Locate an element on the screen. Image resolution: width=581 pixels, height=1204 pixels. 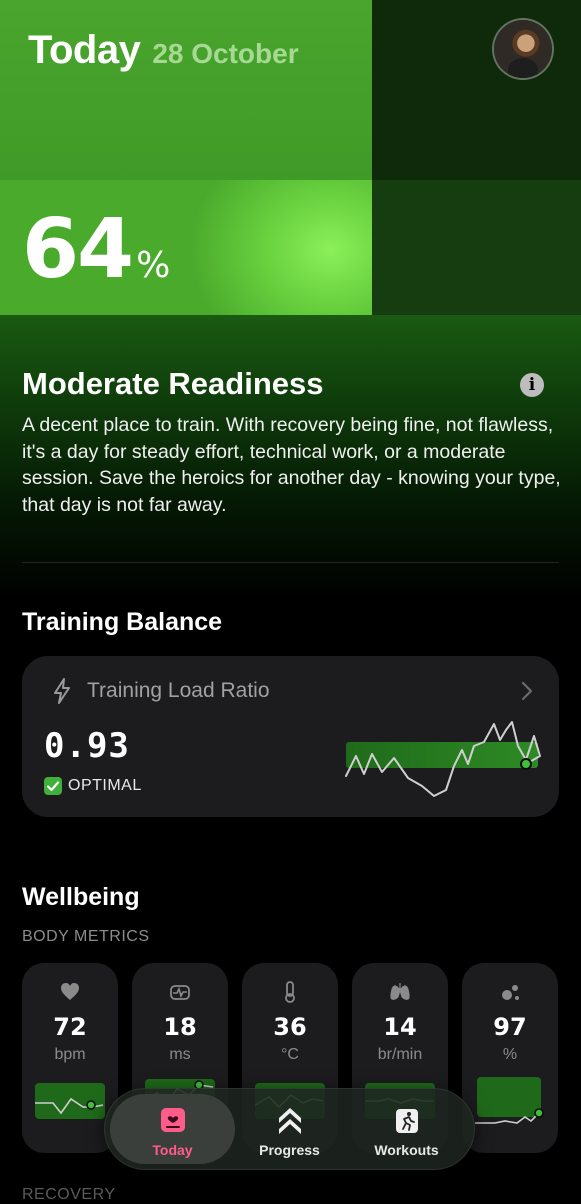
readiness-score-unit: % is located at coordinates (153, 265).